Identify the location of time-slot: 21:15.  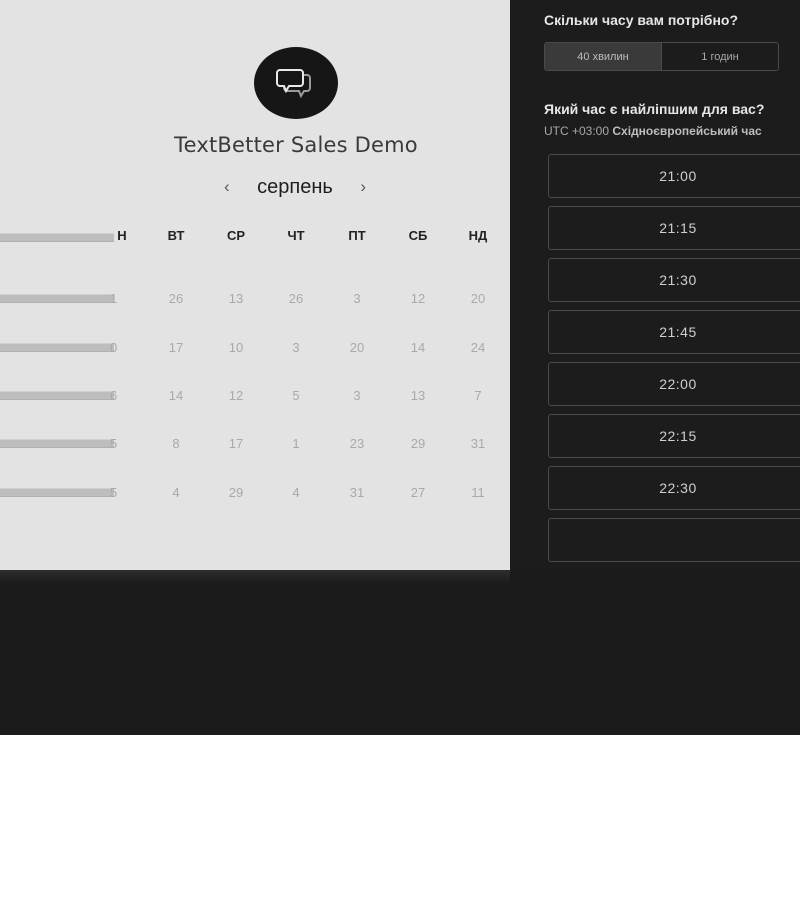
(674, 228).